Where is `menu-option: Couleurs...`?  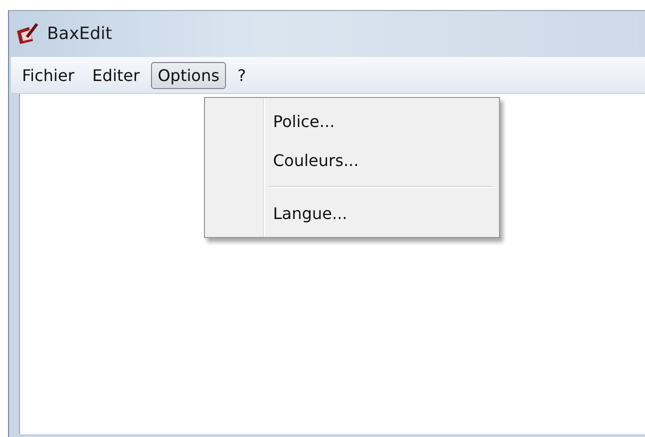 menu-option: Couleurs... is located at coordinates (352, 160).